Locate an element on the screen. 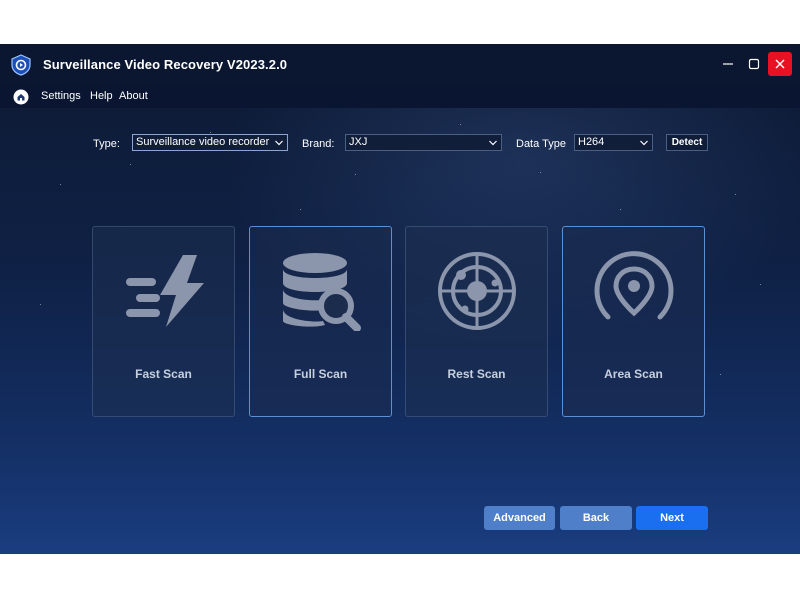 The width and height of the screenshot is (800, 600). menu-bar: Settings Help About is located at coordinates (400, 97).